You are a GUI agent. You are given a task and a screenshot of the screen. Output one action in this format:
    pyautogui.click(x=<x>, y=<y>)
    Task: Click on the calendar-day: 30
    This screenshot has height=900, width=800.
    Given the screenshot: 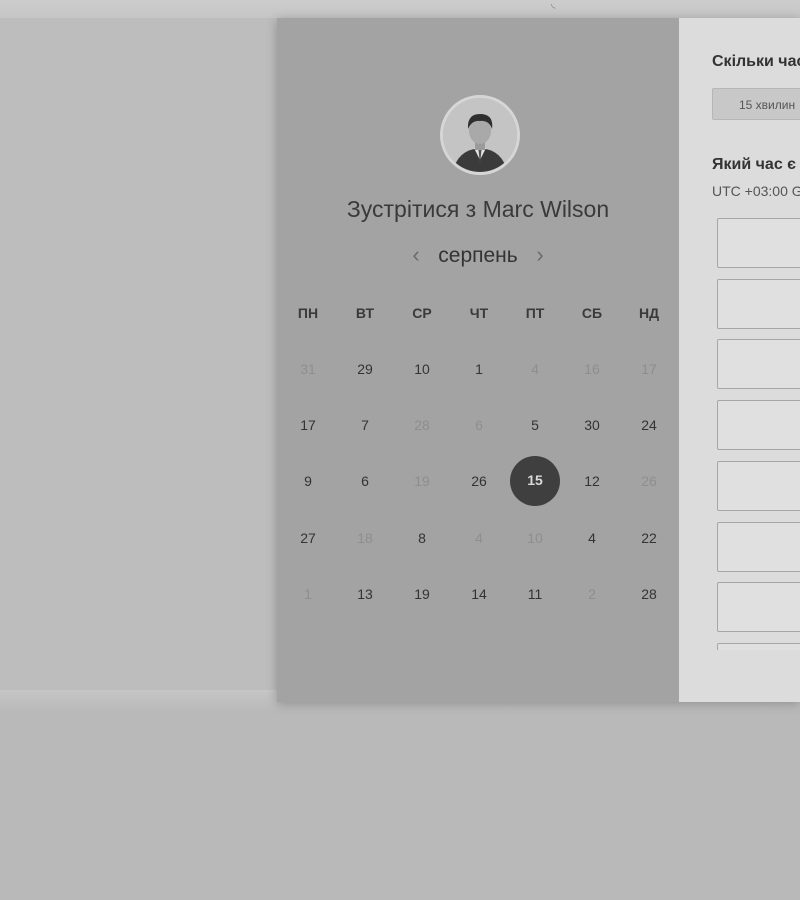 What is the action you would take?
    pyautogui.click(x=592, y=425)
    